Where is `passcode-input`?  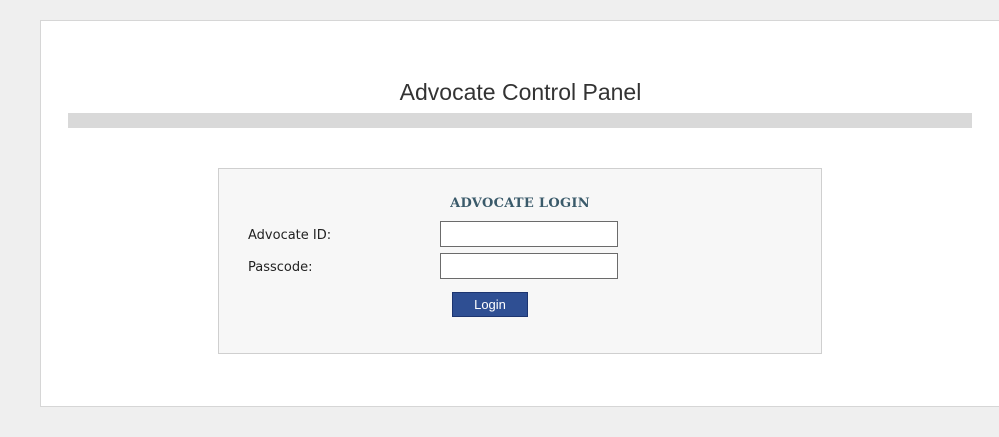
passcode-input is located at coordinates (529, 266).